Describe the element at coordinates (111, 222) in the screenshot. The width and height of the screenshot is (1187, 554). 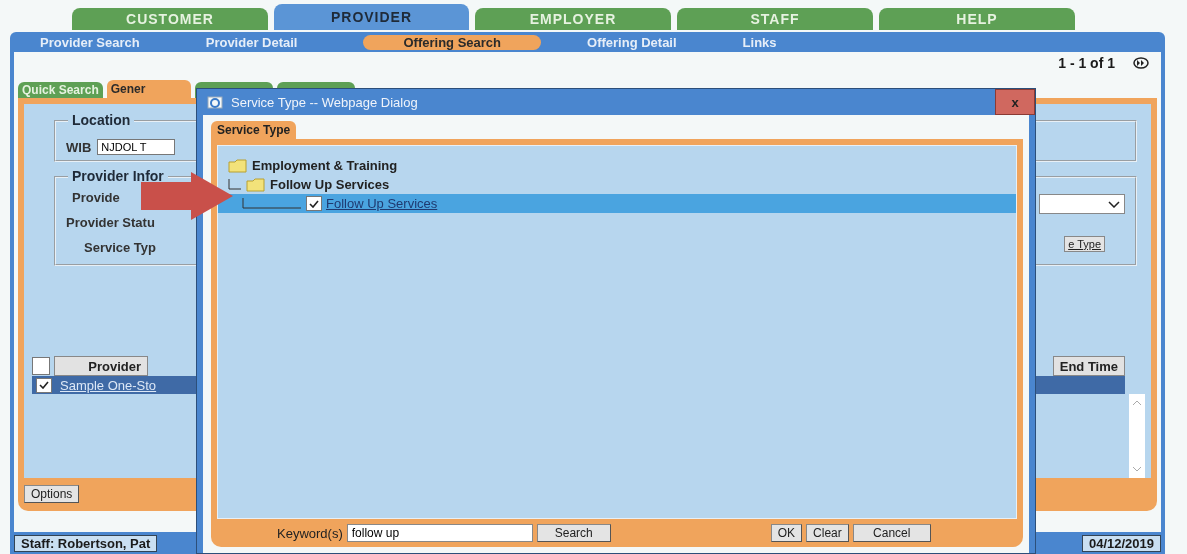
I see `field-label: Provider Statu` at that location.